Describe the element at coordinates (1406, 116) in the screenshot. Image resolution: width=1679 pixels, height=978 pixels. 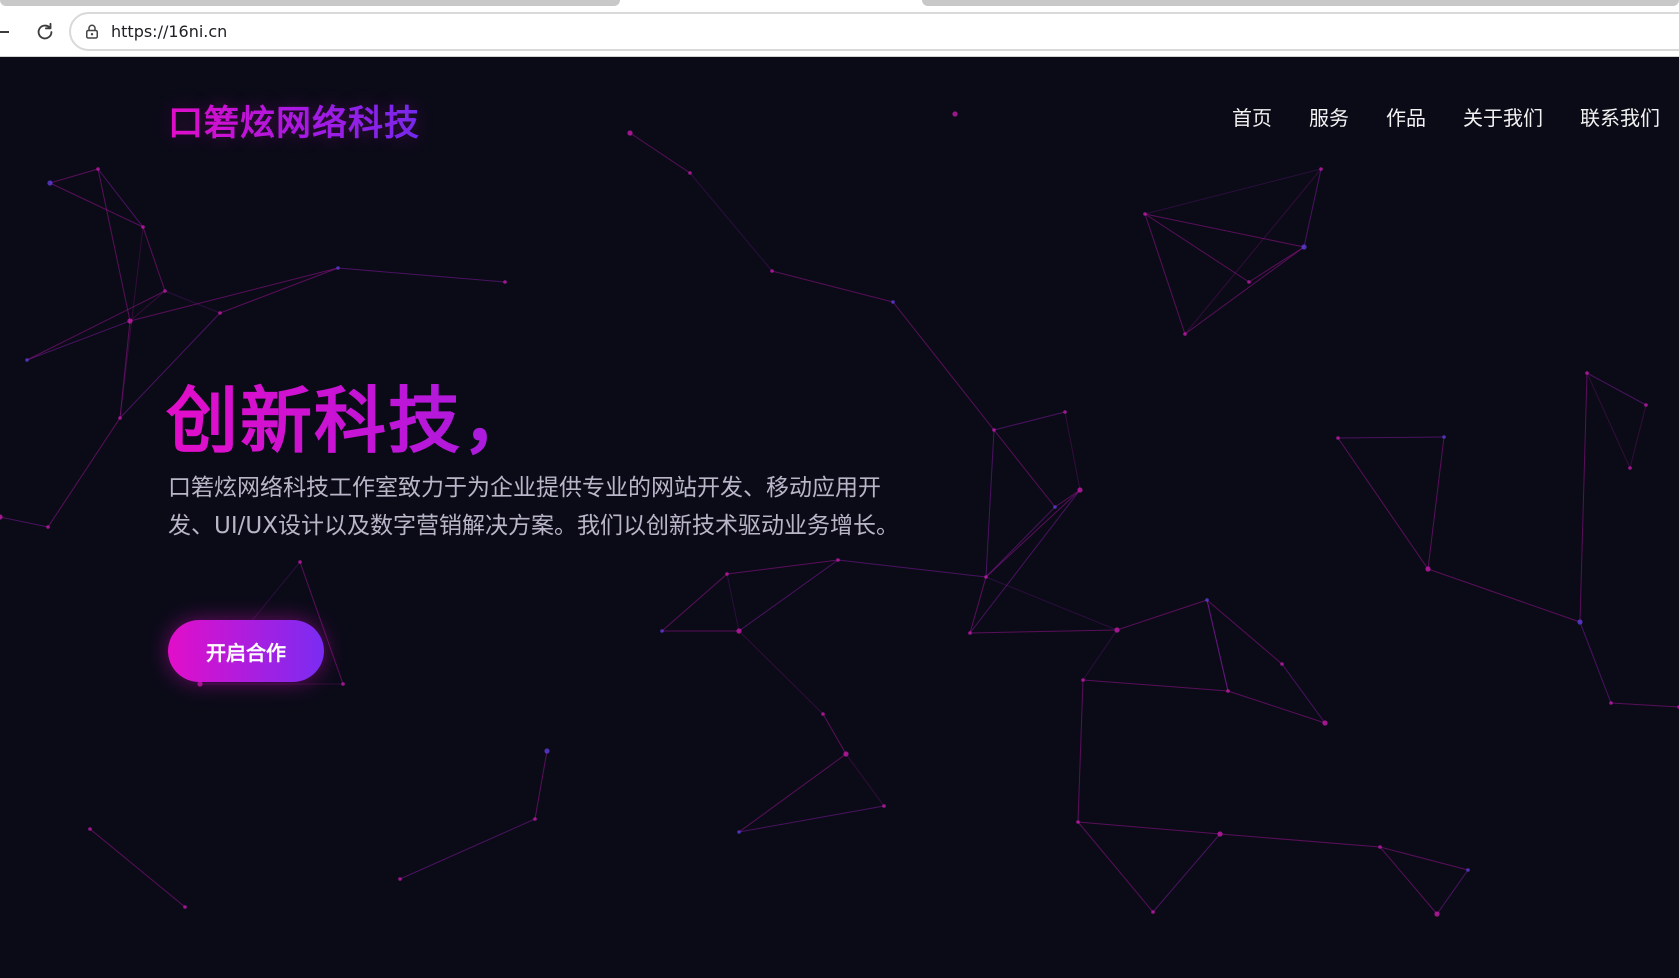
I see `nav-item-works: 作品` at that location.